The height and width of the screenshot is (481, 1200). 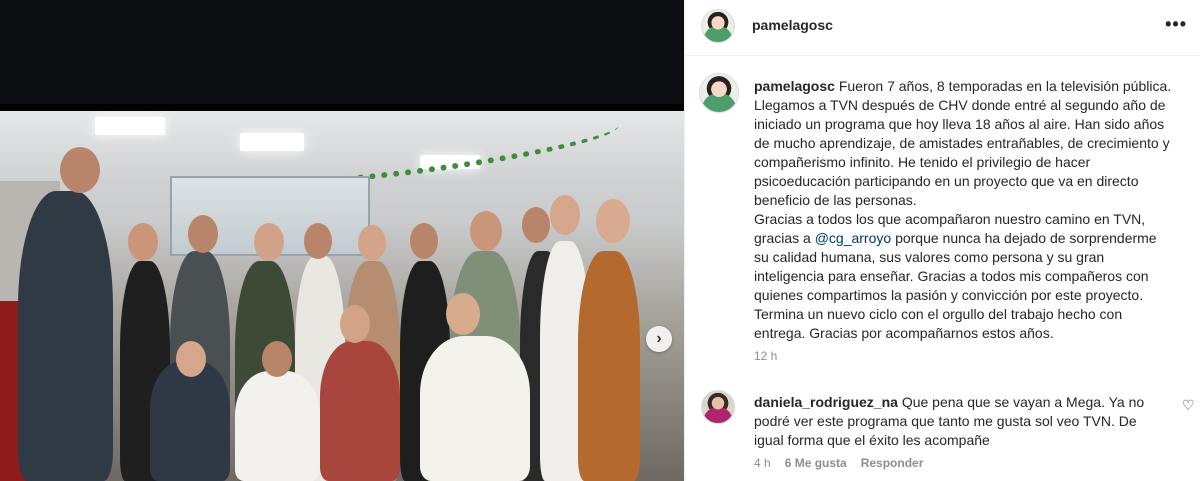 What do you see at coordinates (765, 356) in the screenshot?
I see `caption-timestamp: 12 h` at bounding box center [765, 356].